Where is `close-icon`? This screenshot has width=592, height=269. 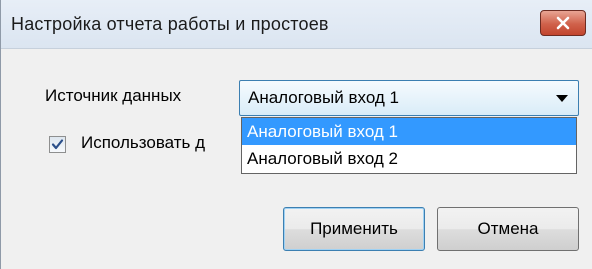 close-icon is located at coordinates (563, 23).